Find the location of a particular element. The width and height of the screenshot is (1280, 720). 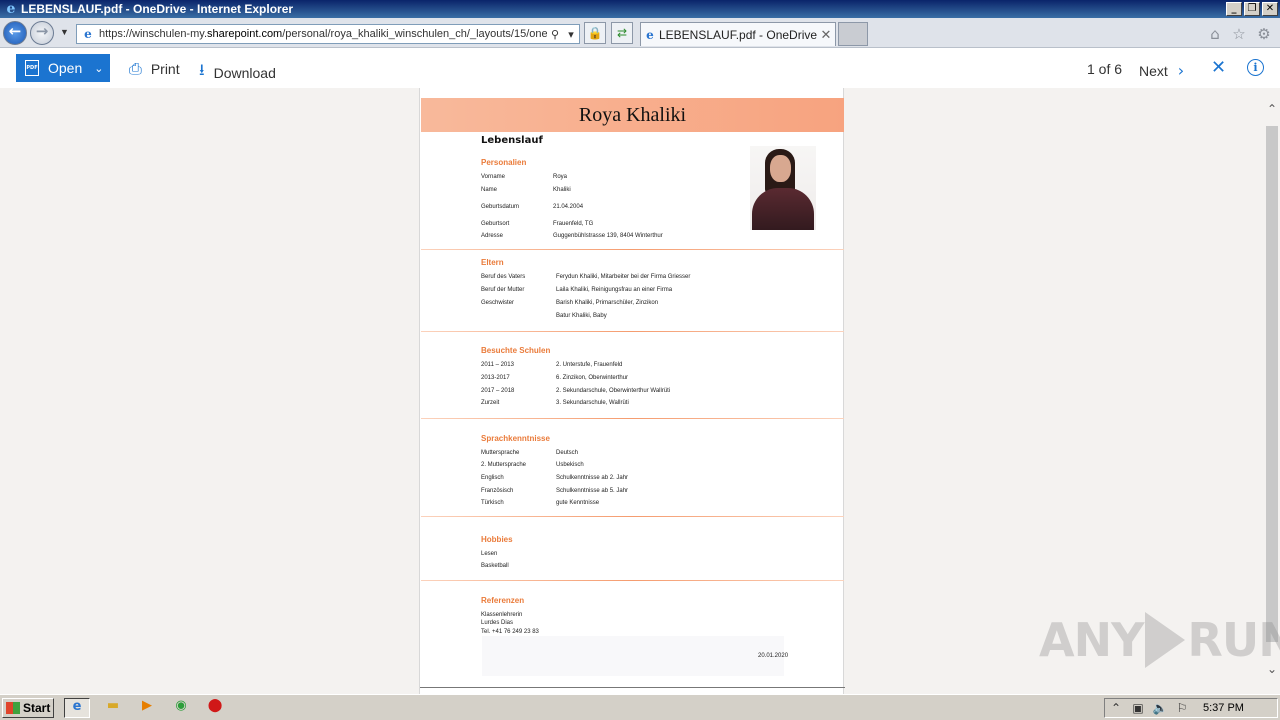

download-icon: ⭳ is located at coordinates (202, 69).